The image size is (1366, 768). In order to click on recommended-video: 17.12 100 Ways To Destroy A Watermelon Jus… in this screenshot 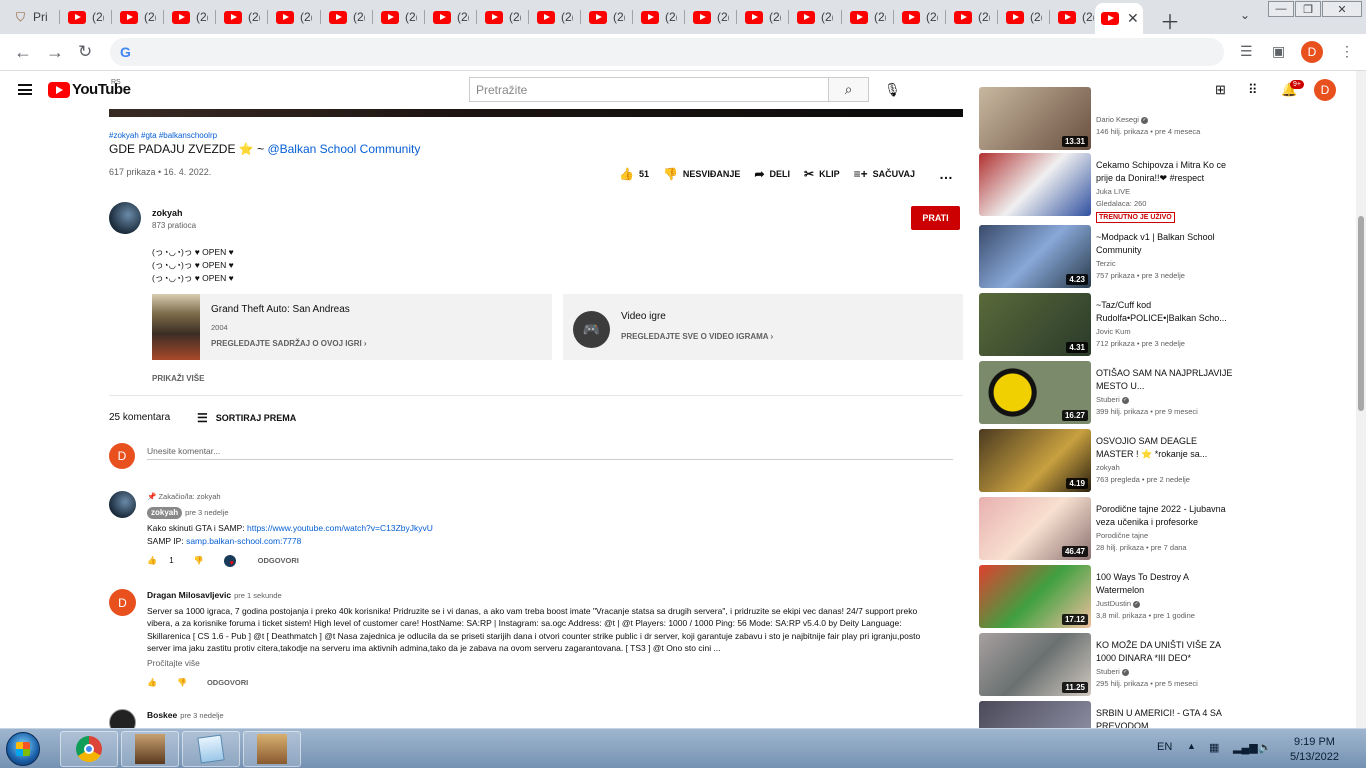, I will do `click(1109, 598)`.